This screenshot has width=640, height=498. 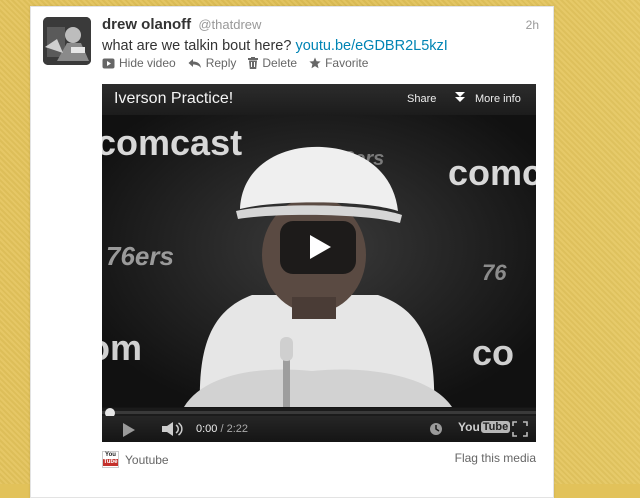 What do you see at coordinates (520, 431) in the screenshot?
I see `fullscreen-icon` at bounding box center [520, 431].